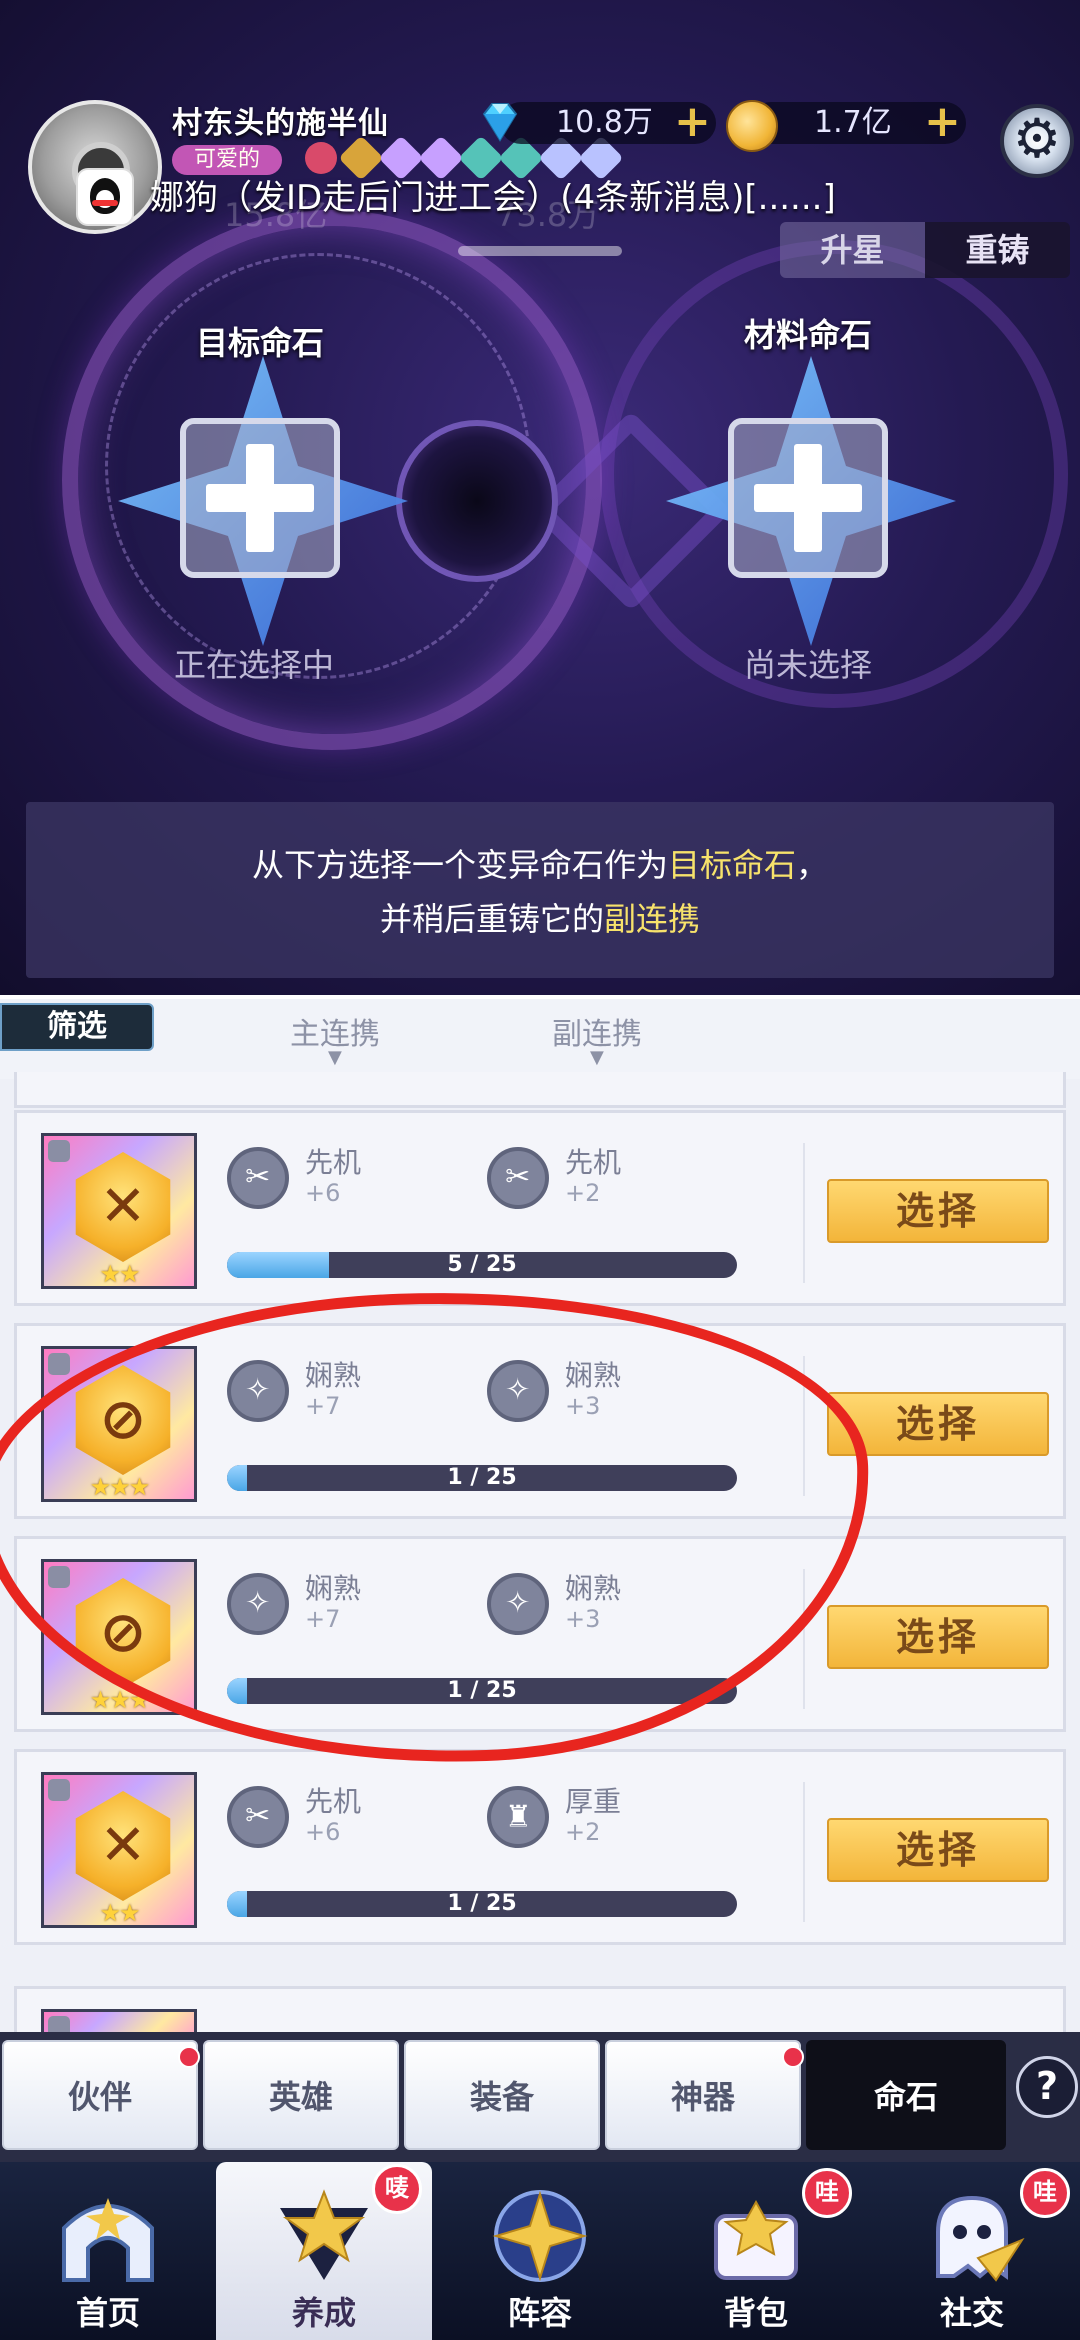 This screenshot has height=2340, width=1080. I want to click on exp-progress-text: 5 / 25, so click(482, 1264).